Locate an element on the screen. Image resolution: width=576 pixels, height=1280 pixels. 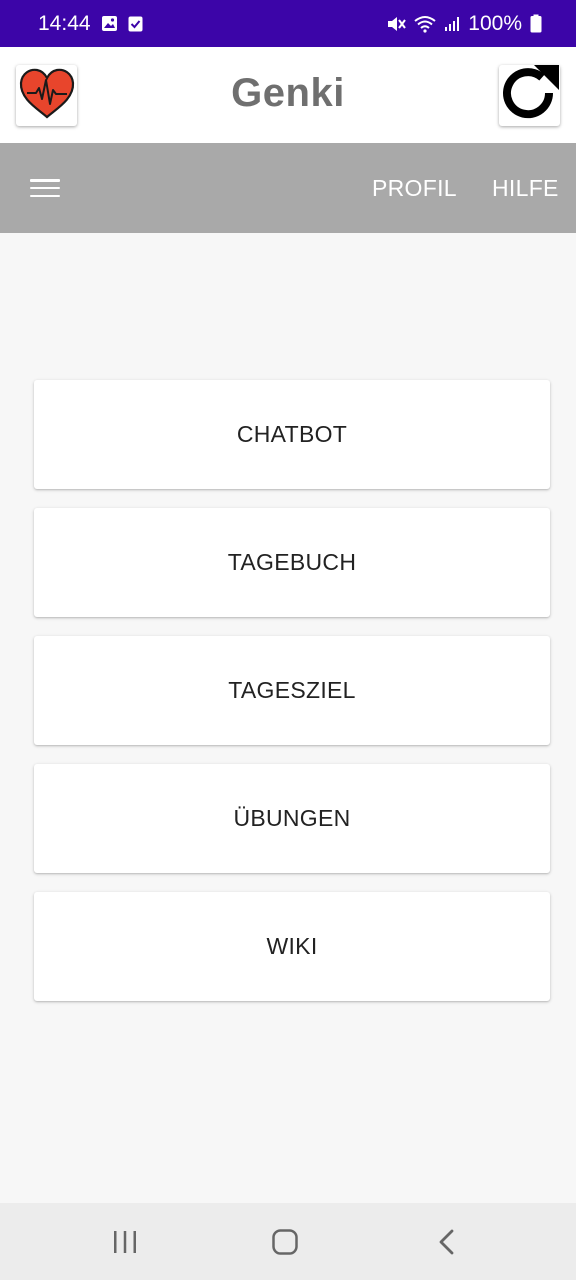
chatbot-button: CHATBOT is located at coordinates (292, 434).